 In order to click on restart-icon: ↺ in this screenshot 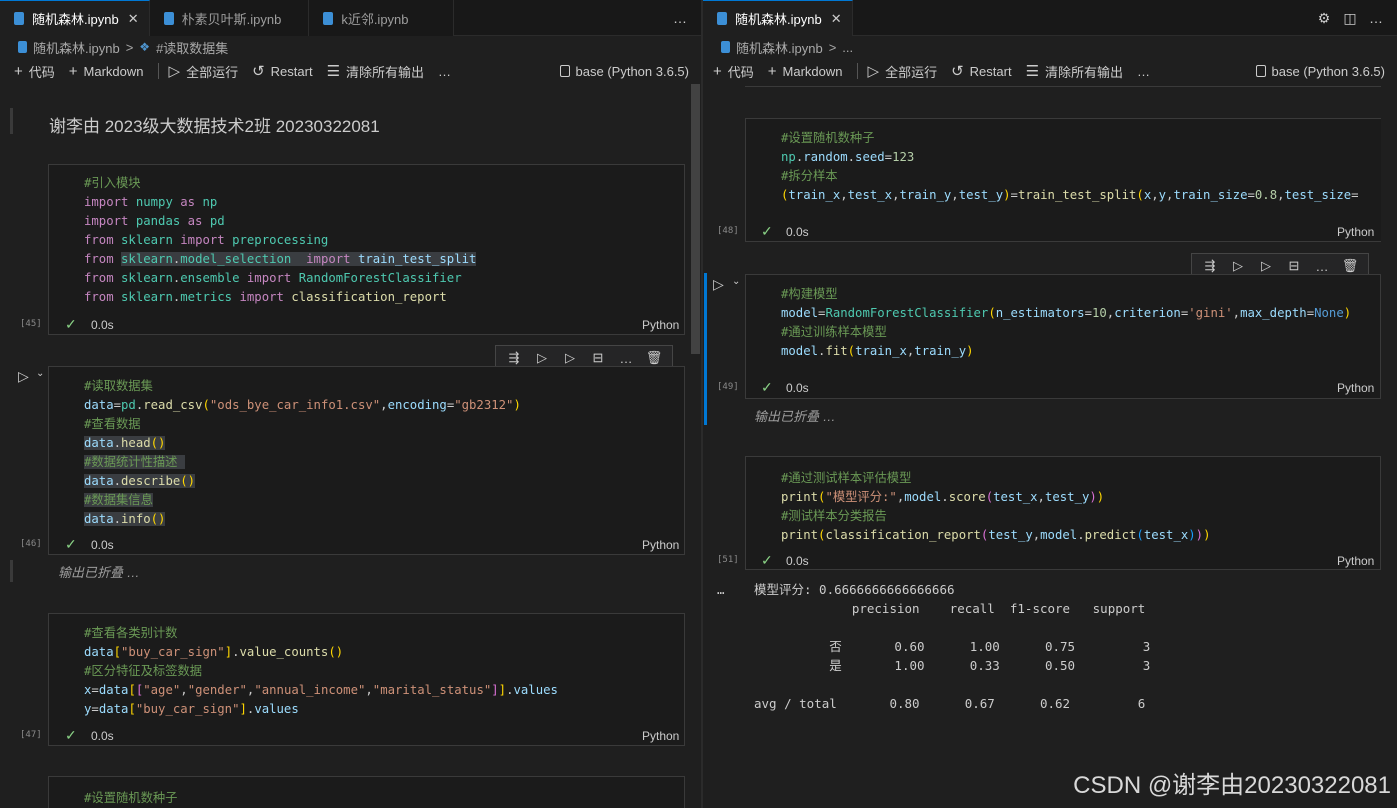, I will do `click(957, 71)`.